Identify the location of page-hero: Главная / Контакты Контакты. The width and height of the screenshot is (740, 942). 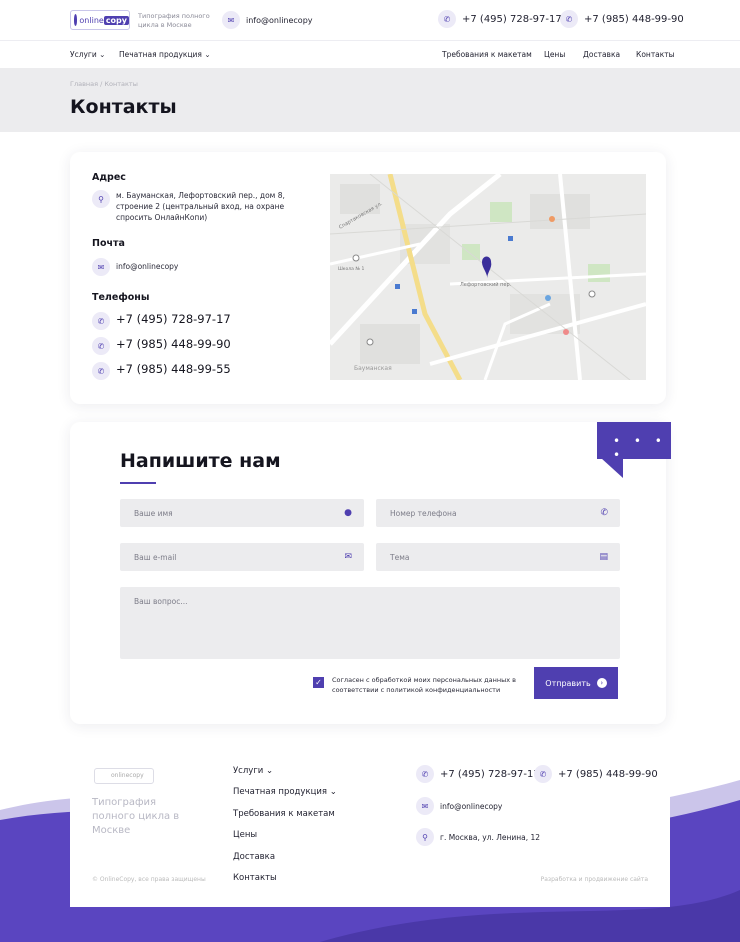
(370, 100).